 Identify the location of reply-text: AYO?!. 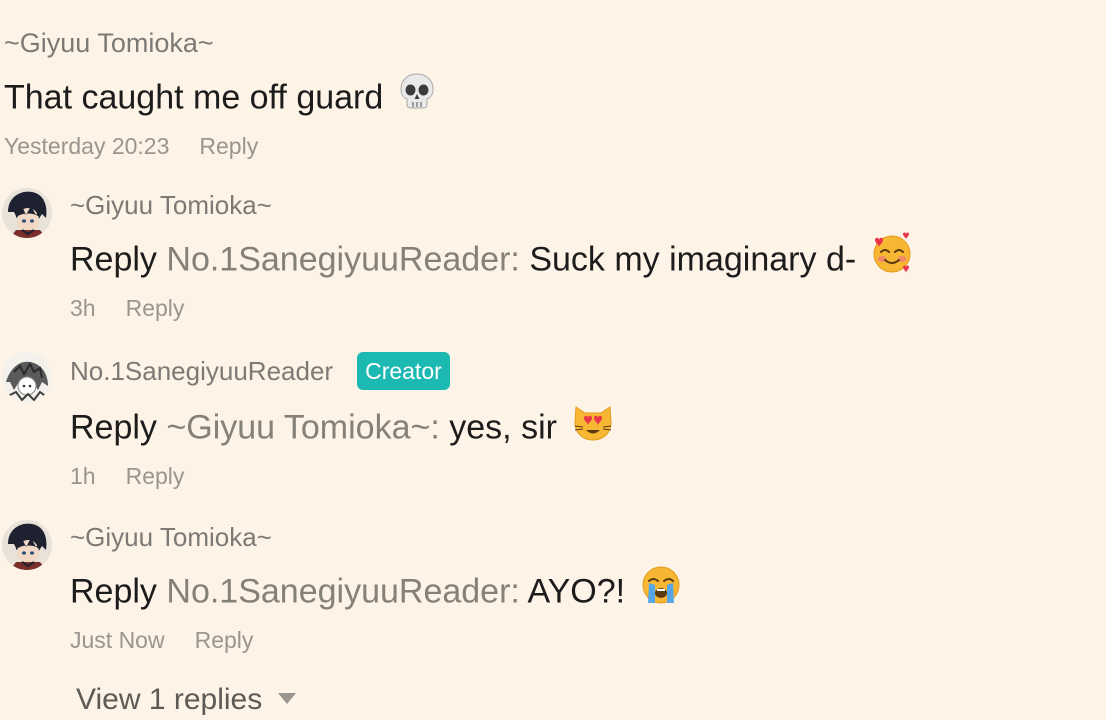
(576, 591).